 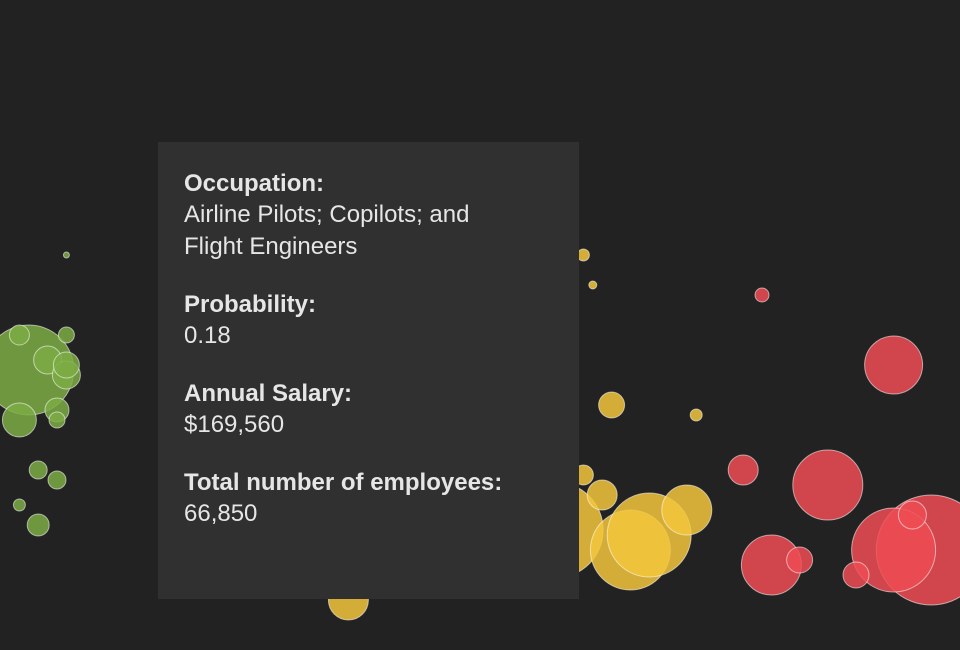 I want to click on probability-value: 0.18, so click(x=207, y=335).